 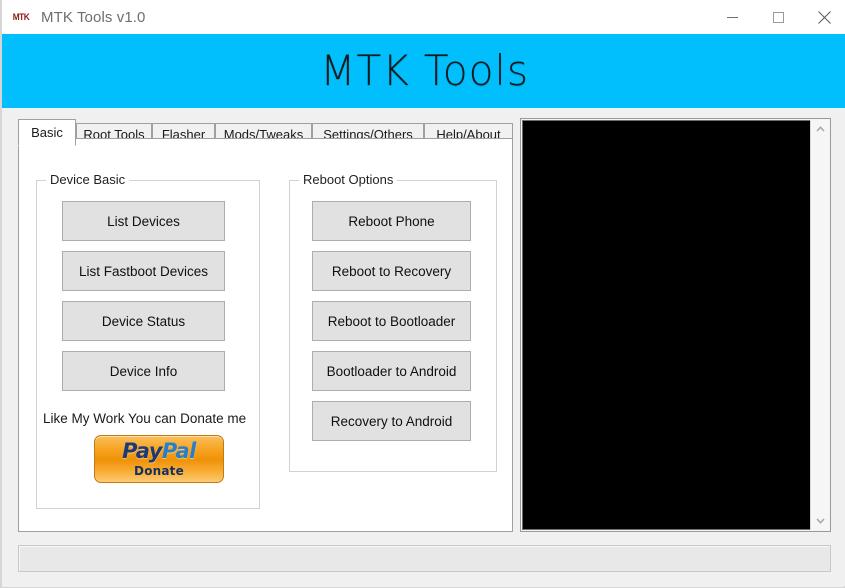 I want to click on window-controls, so click(x=777, y=17).